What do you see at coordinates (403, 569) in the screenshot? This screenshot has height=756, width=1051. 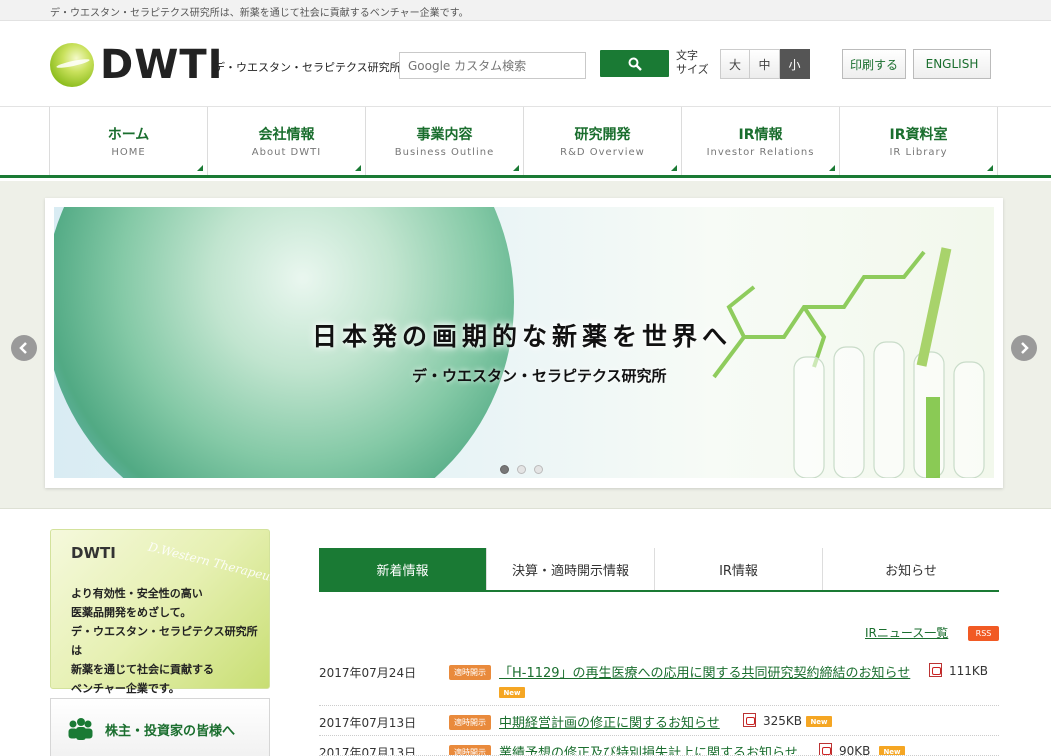 I see `tab-latest: 新着情報` at bounding box center [403, 569].